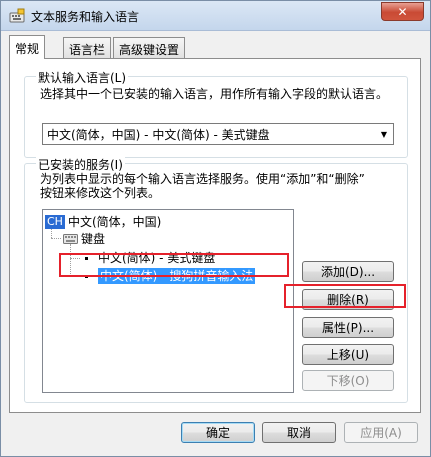 The width and height of the screenshot is (431, 457). I want to click on installed-services-label: 已安装的服务(I), so click(80, 164).